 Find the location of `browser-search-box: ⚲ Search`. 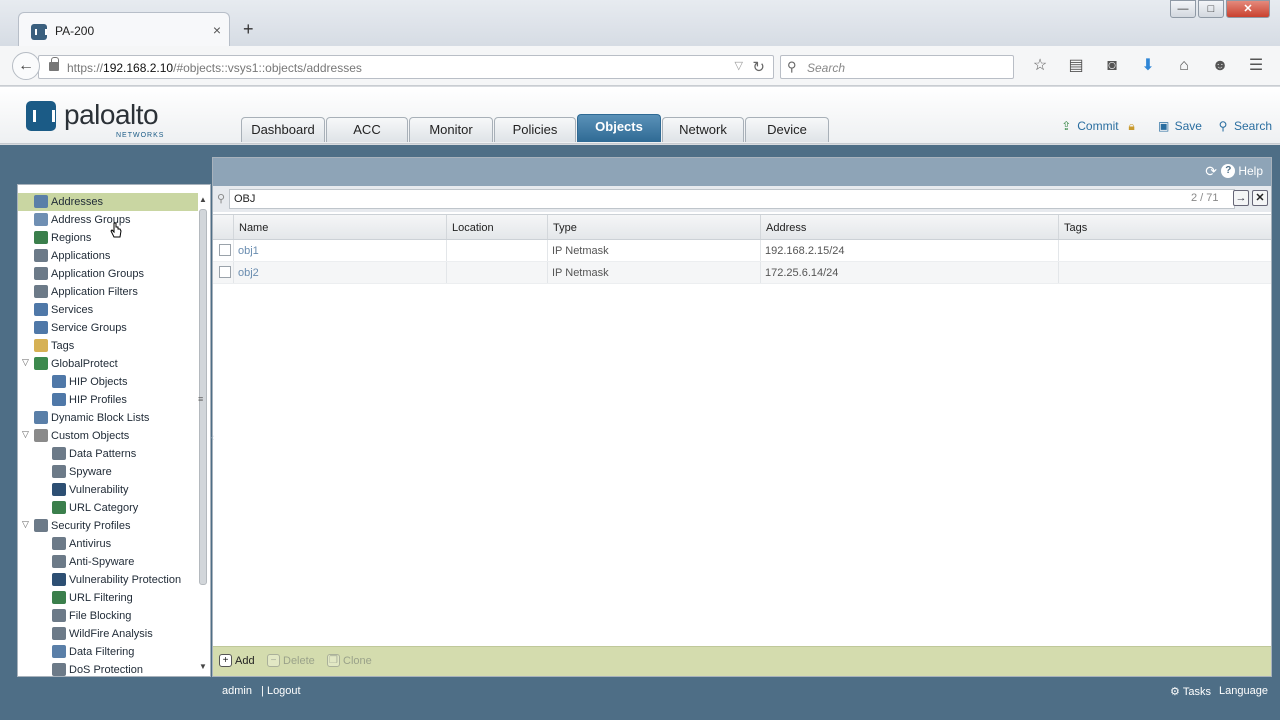

browser-search-box: ⚲ Search is located at coordinates (897, 67).